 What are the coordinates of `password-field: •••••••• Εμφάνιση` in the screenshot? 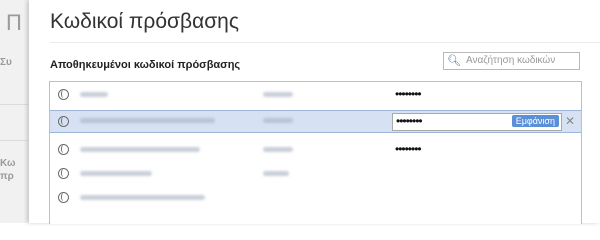 It's located at (477, 122).